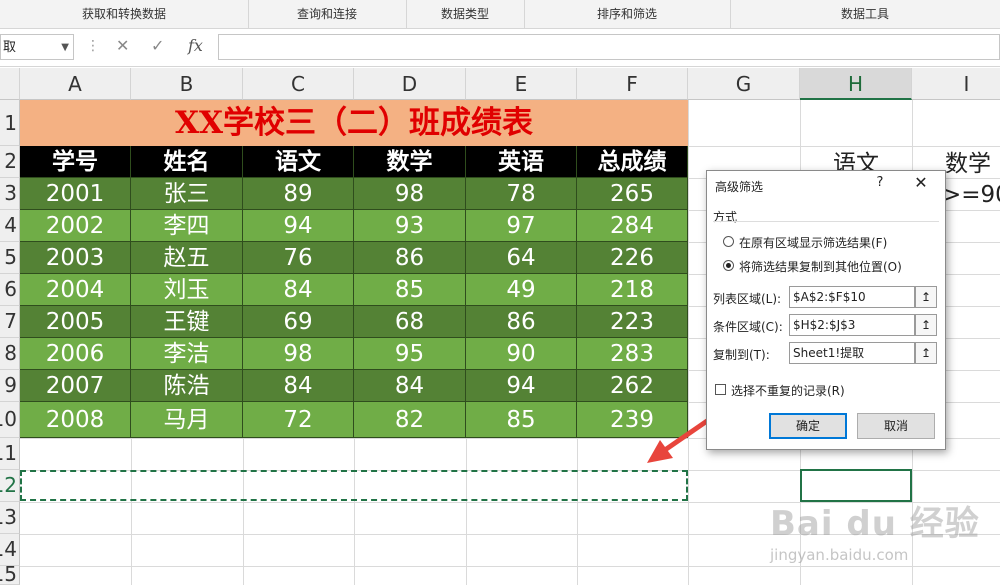  I want to click on watermark-url: jingyan.baidu.com, so click(839, 555).